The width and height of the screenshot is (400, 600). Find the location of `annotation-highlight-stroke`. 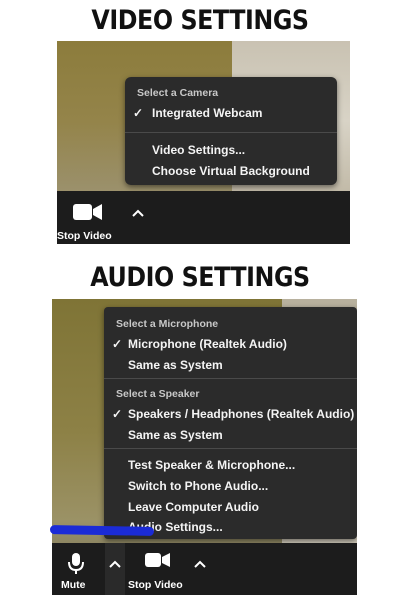

annotation-highlight-stroke is located at coordinates (102, 530).